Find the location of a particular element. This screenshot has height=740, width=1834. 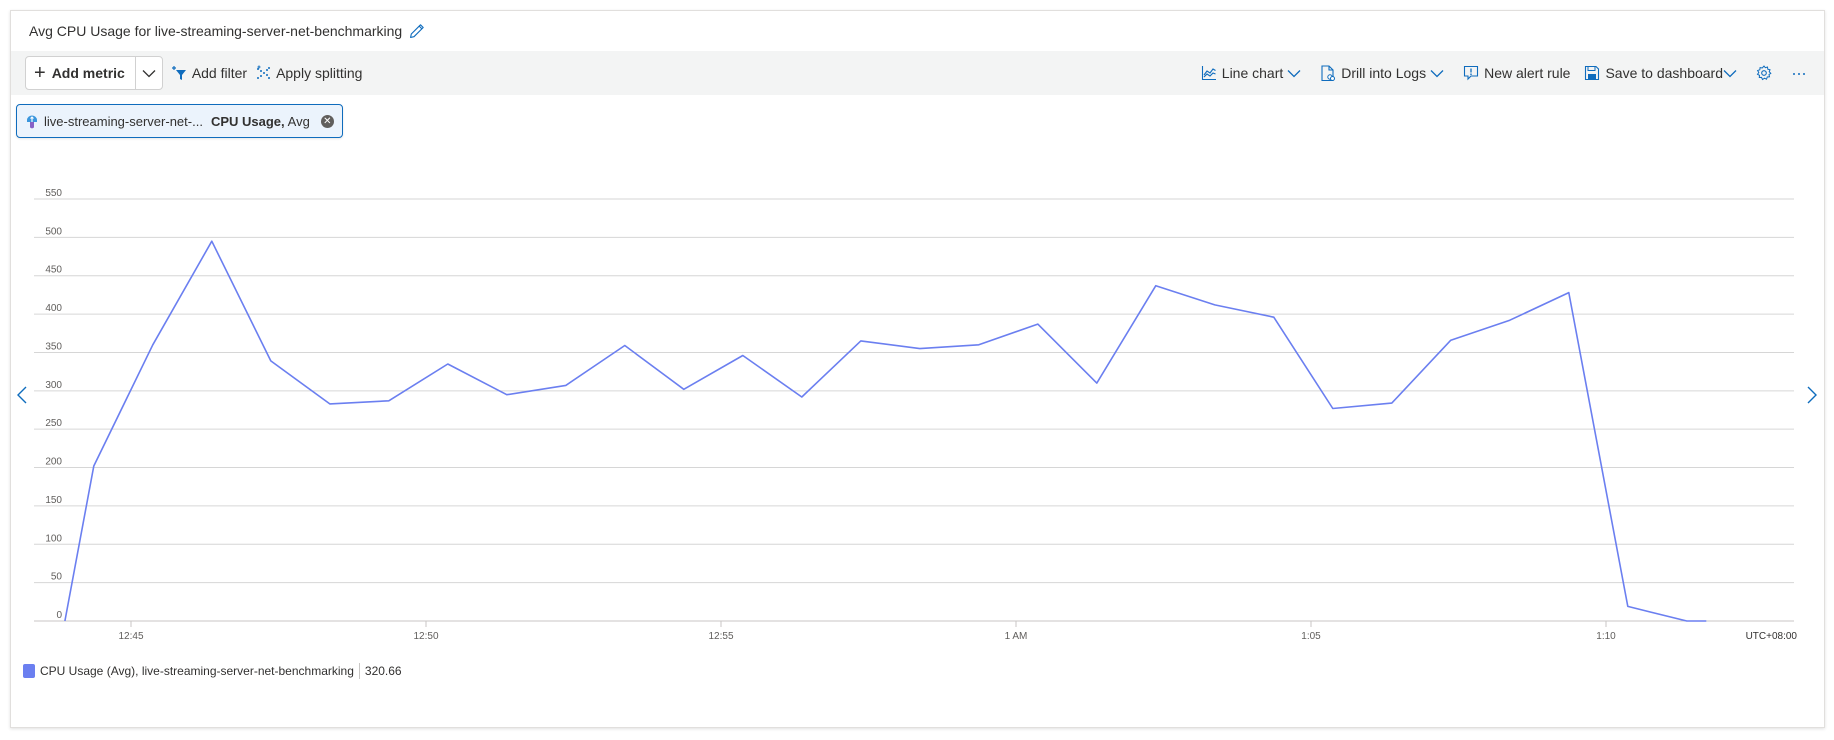

x-tick-label: 12:55 is located at coordinates (720, 636).